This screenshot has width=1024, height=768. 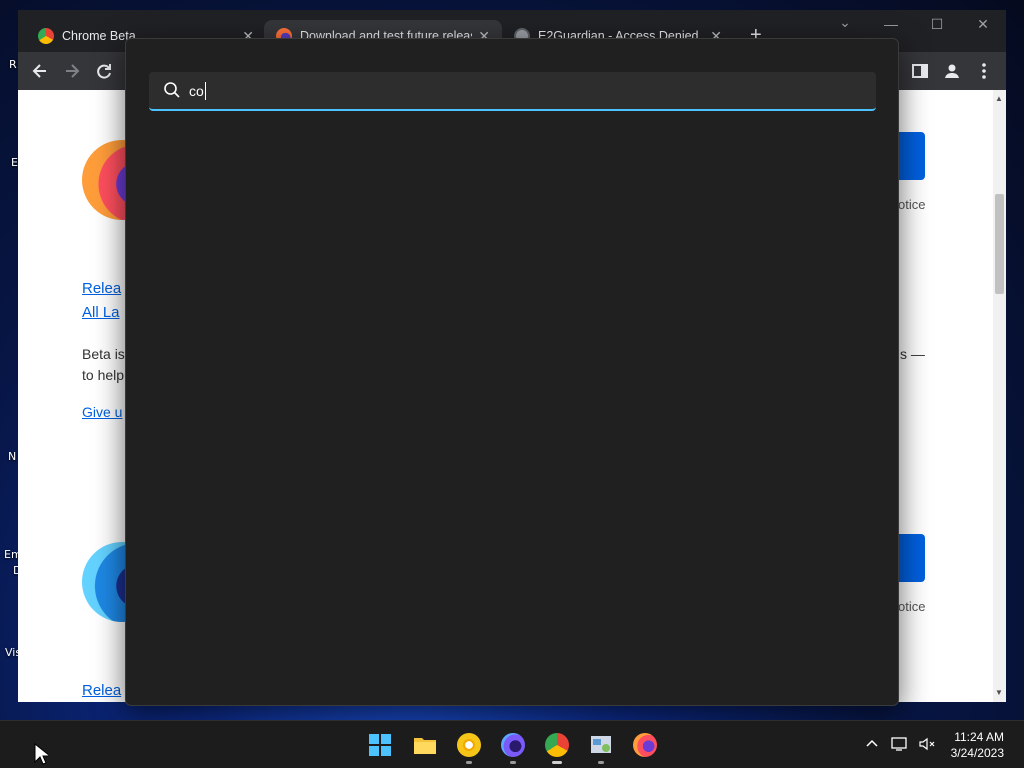 I want to click on back-button, so click(x=40, y=71).